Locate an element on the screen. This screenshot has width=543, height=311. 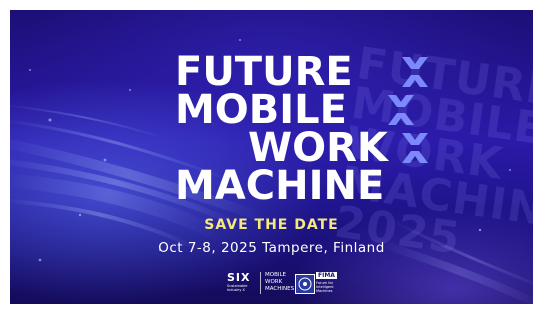
fima-badge-icon is located at coordinates (305, 284).